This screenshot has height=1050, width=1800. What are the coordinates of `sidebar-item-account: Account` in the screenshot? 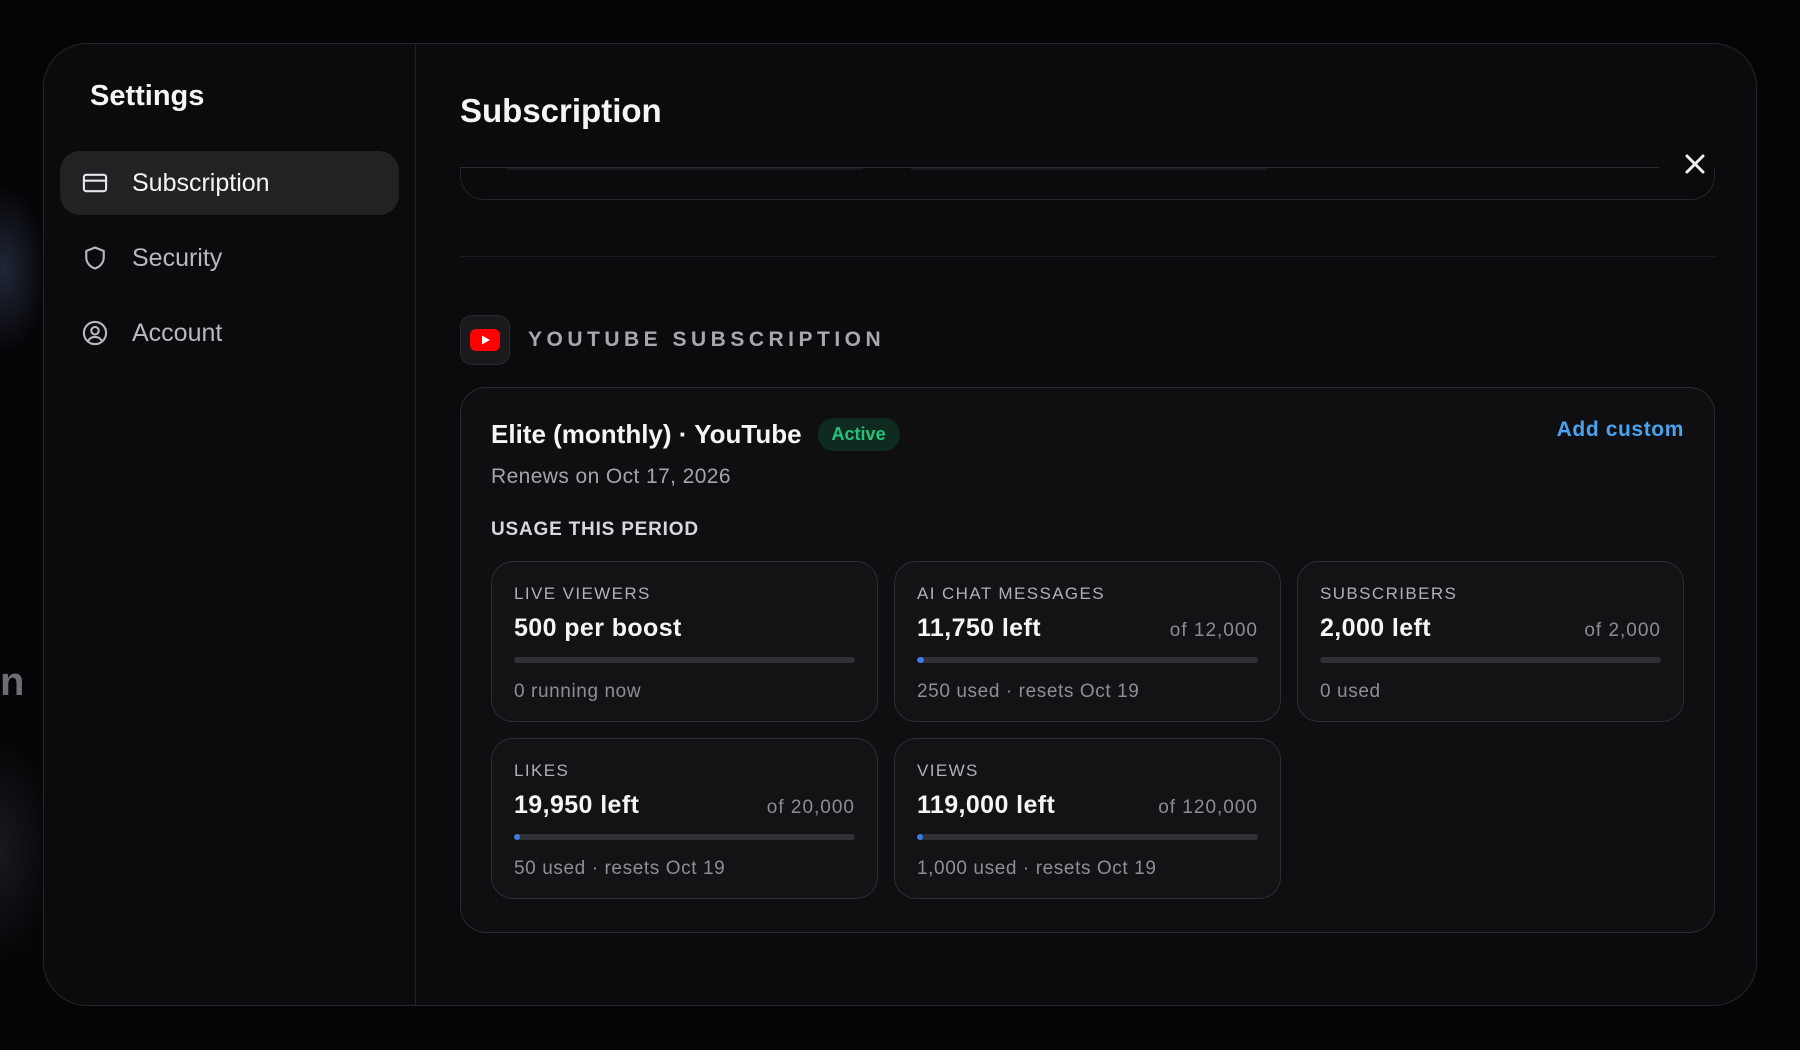 It's located at (229, 333).